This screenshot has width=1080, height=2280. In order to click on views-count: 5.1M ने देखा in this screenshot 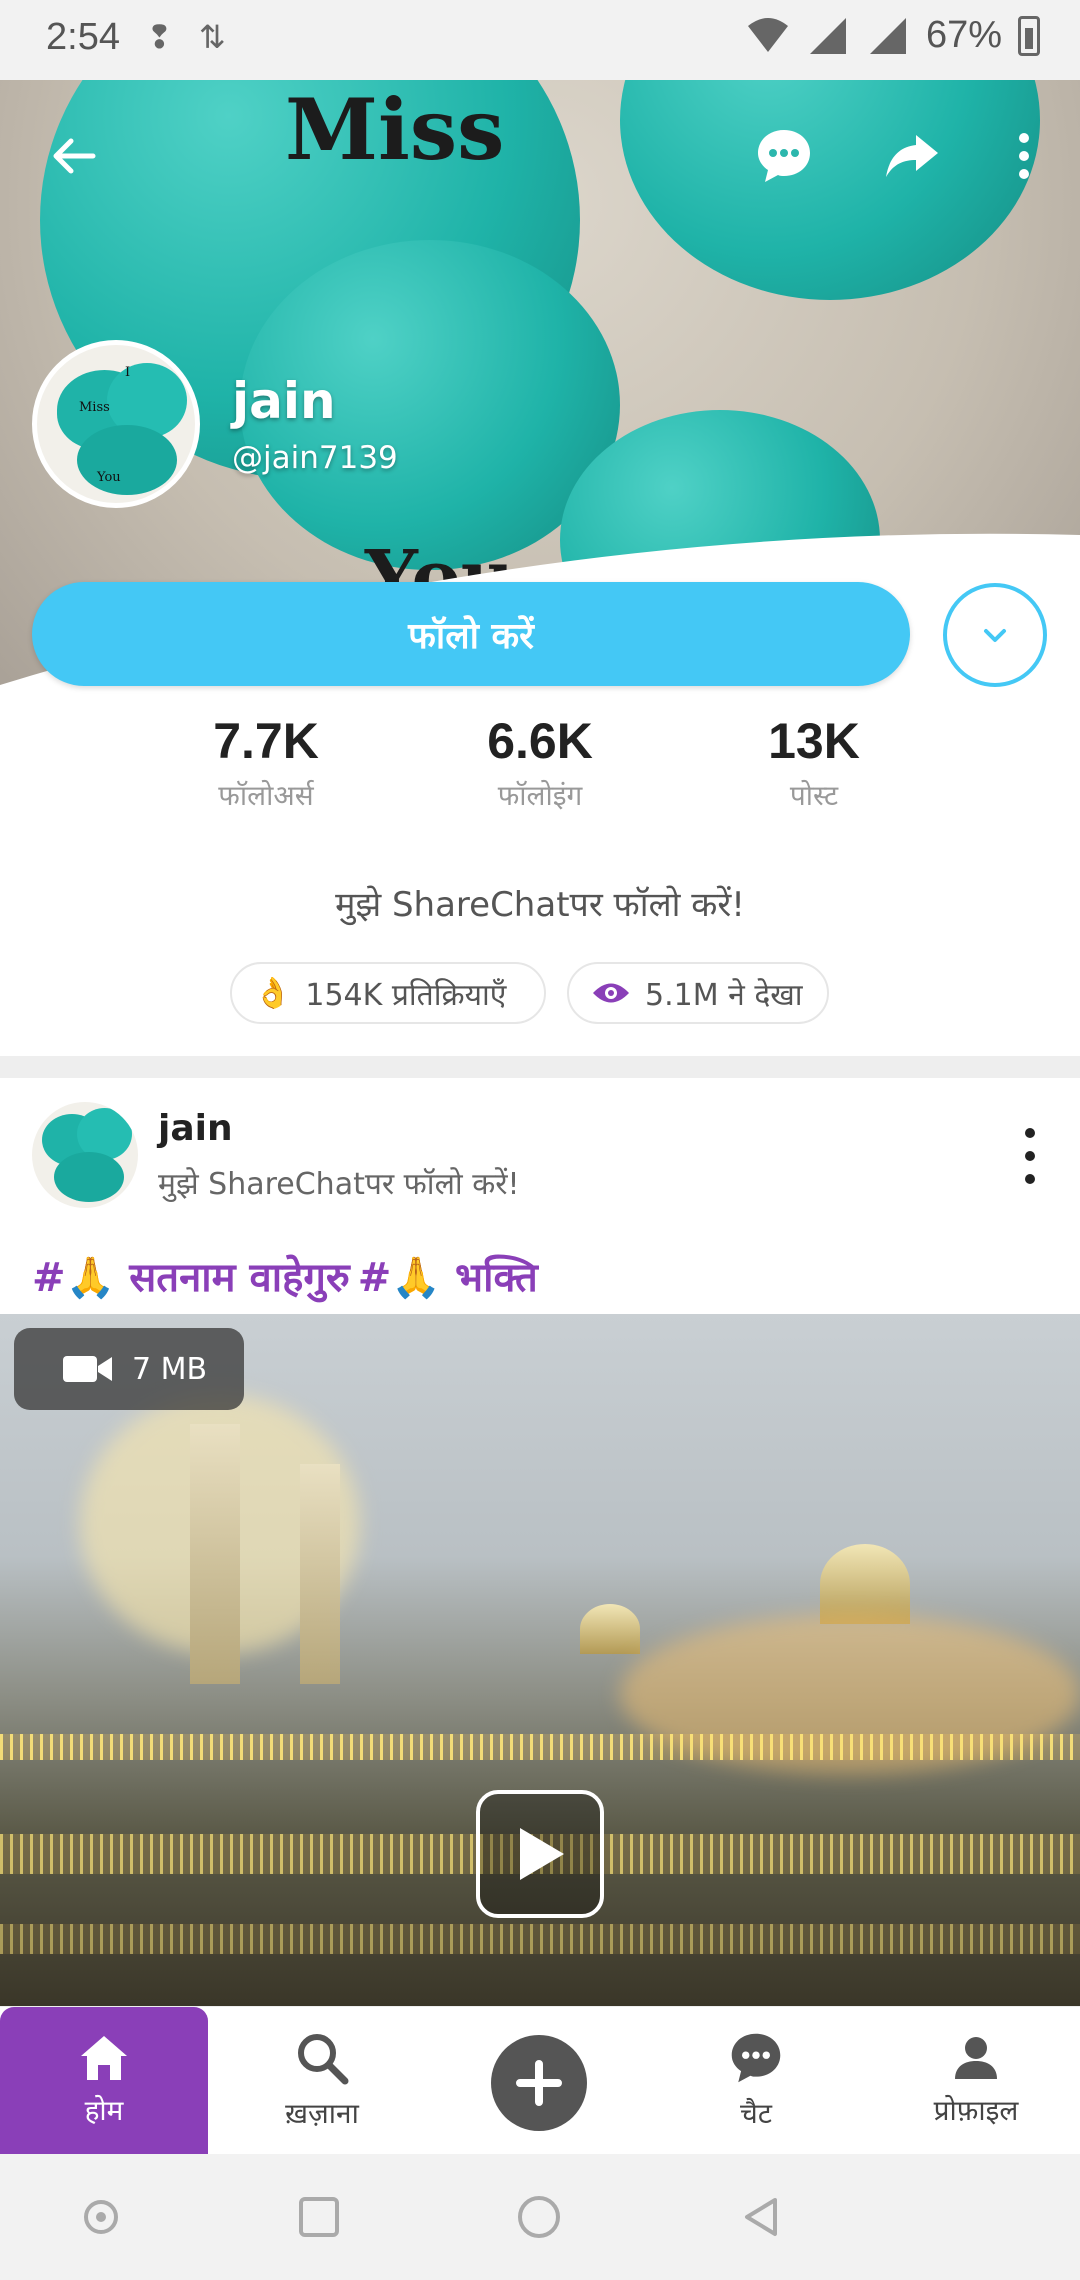, I will do `click(724, 995)`.